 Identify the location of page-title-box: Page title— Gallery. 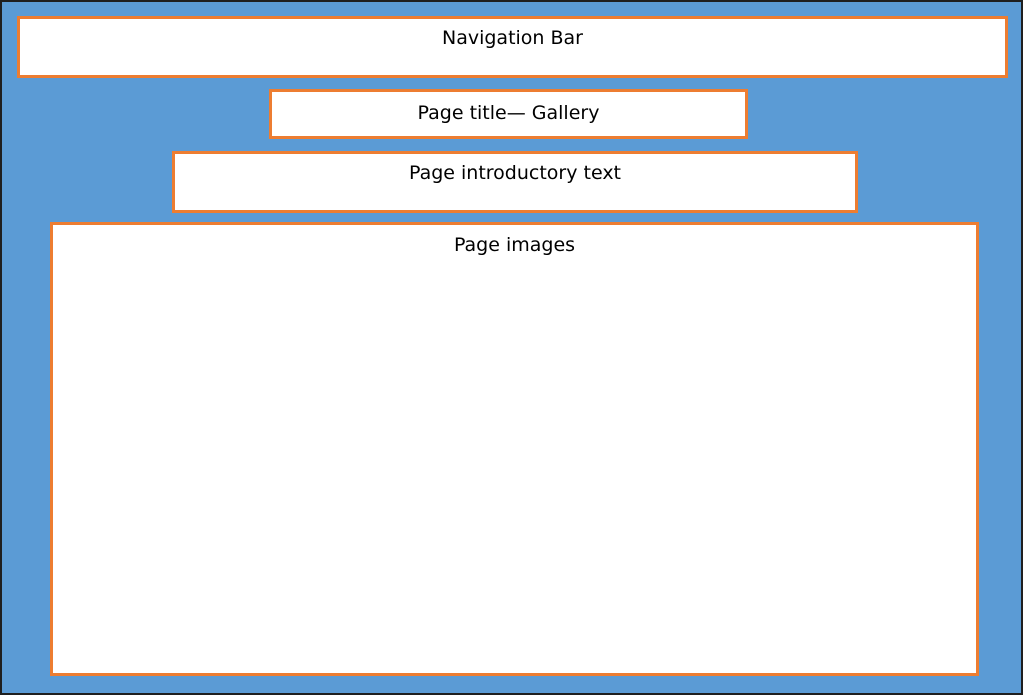
(508, 114).